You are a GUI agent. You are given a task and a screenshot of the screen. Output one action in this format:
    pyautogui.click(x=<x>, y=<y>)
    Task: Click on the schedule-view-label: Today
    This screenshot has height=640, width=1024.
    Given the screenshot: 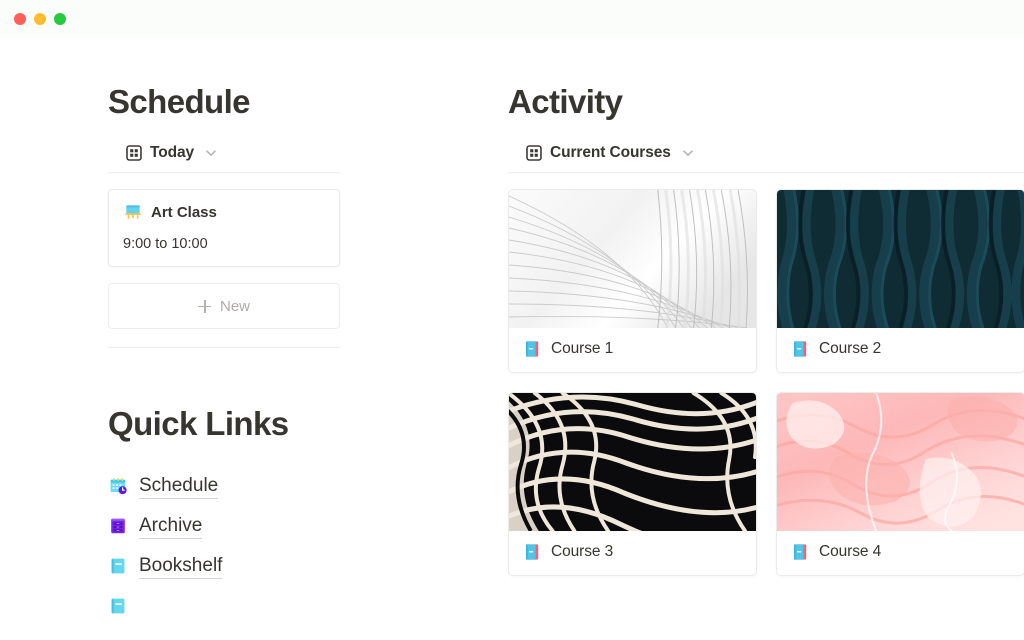 What is the action you would take?
    pyautogui.click(x=172, y=152)
    